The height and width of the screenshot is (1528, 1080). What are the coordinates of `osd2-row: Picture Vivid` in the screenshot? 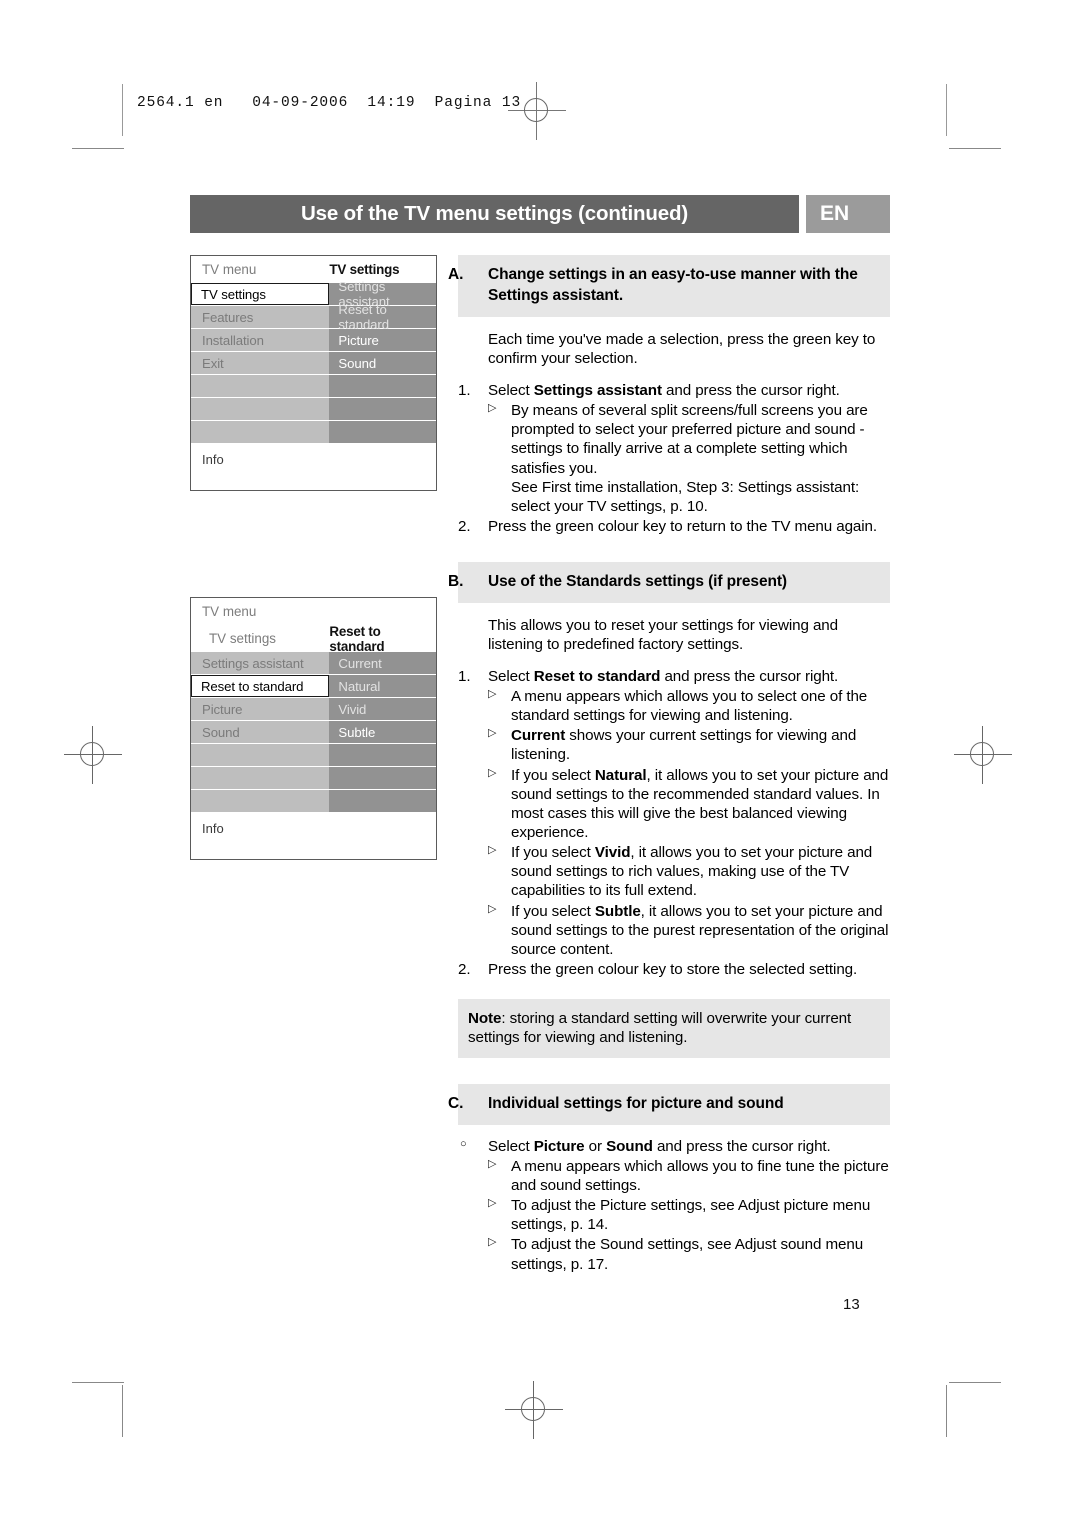 It's located at (313, 709).